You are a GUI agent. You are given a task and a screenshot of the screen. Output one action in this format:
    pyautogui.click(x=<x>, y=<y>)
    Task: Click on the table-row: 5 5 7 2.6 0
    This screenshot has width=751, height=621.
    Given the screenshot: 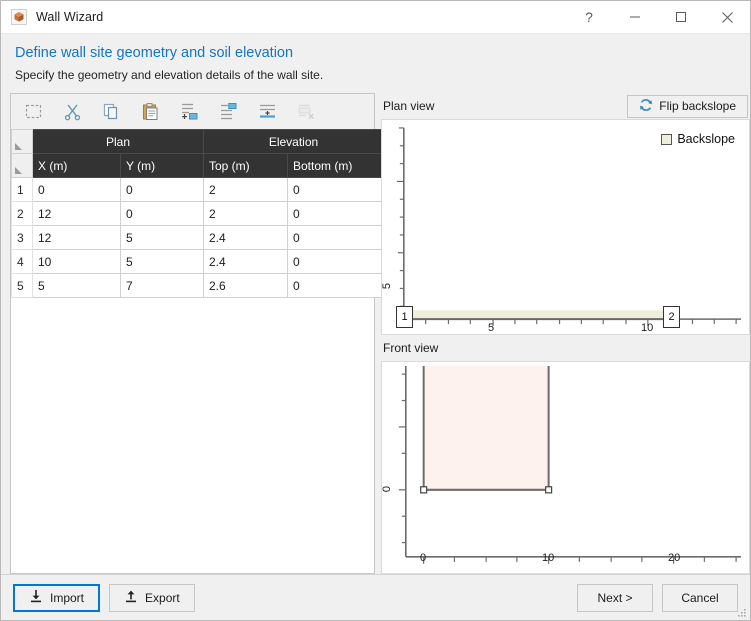 What is the action you would take?
    pyautogui.click(x=197, y=285)
    